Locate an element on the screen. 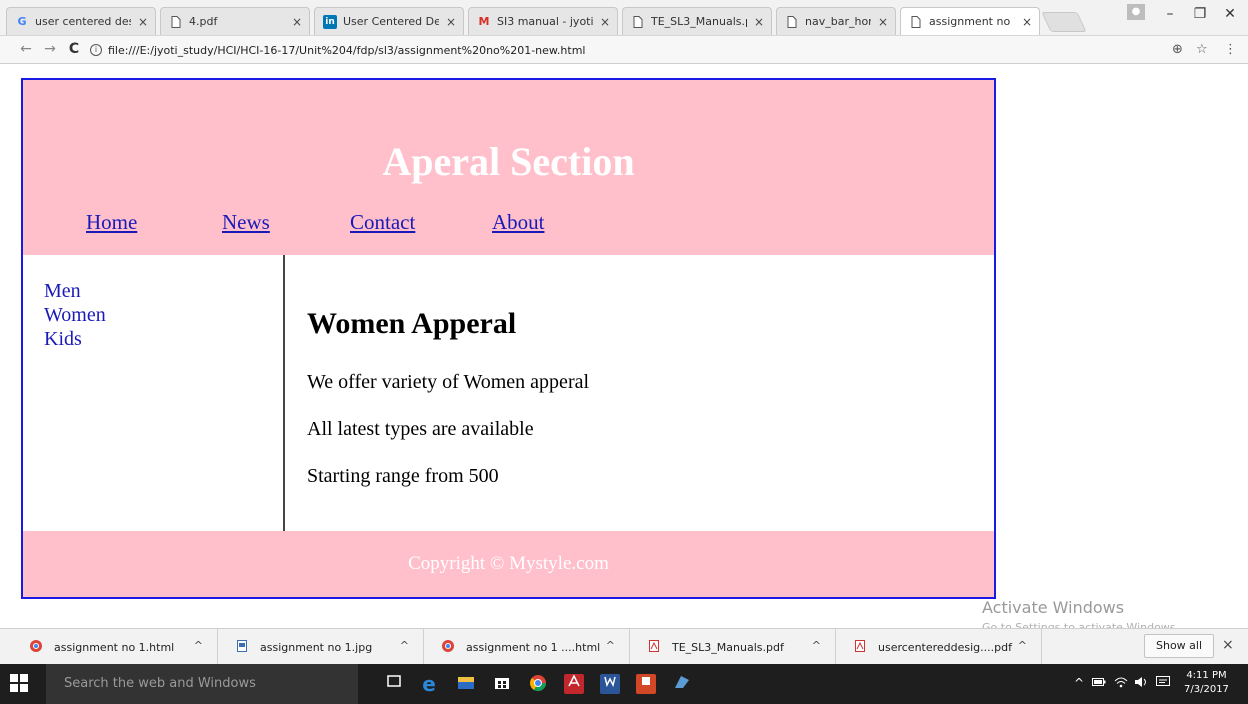 This screenshot has height=704, width=1248. new-tab-button is located at coordinates (1064, 22).